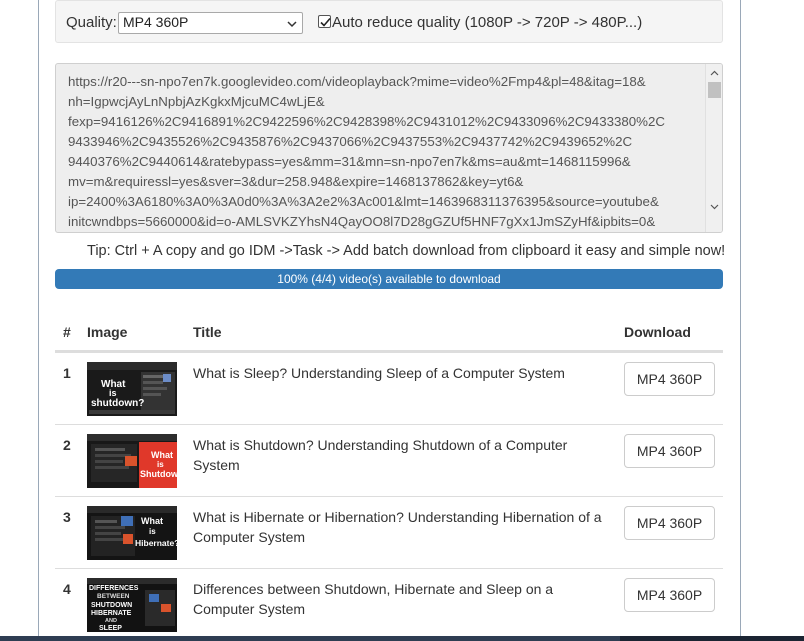 The width and height of the screenshot is (804, 641). I want to click on checkmark-icon, so click(325, 22).